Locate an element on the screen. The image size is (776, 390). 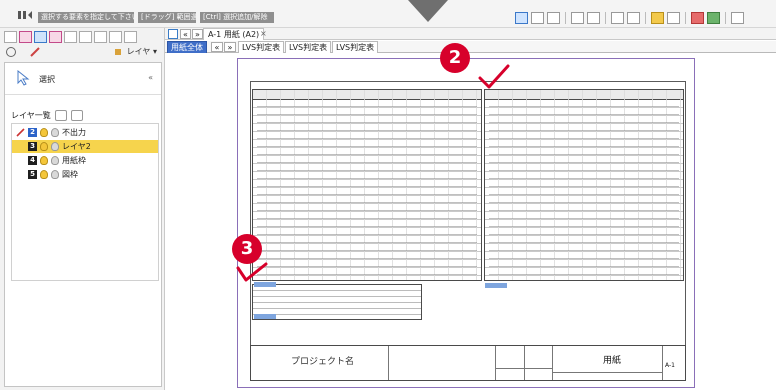
bulb-all-off-icon is located at coordinates (76, 115).